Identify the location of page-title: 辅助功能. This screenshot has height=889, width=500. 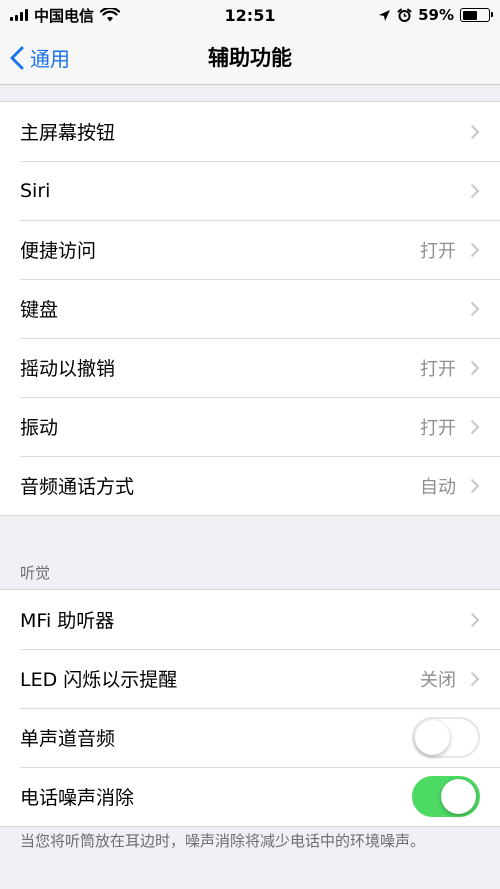
(250, 58).